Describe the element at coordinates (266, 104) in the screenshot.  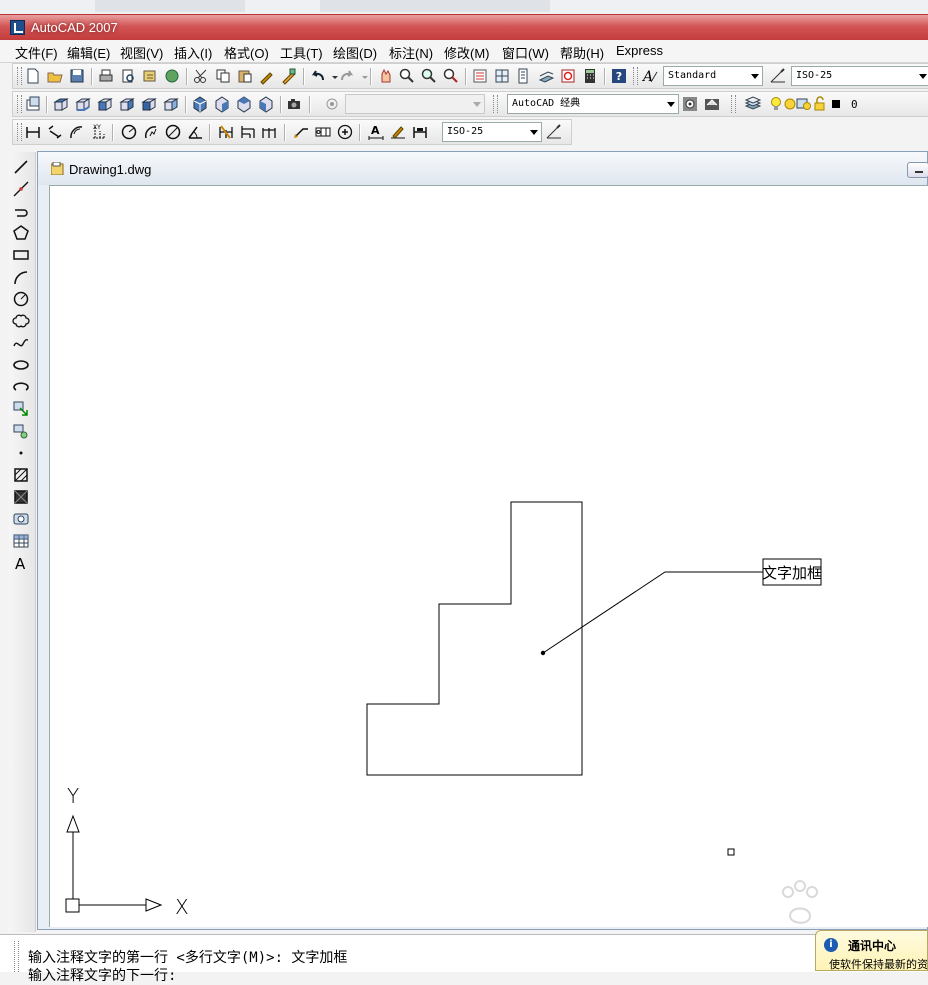
I see `nw-iso-view-icon` at that location.